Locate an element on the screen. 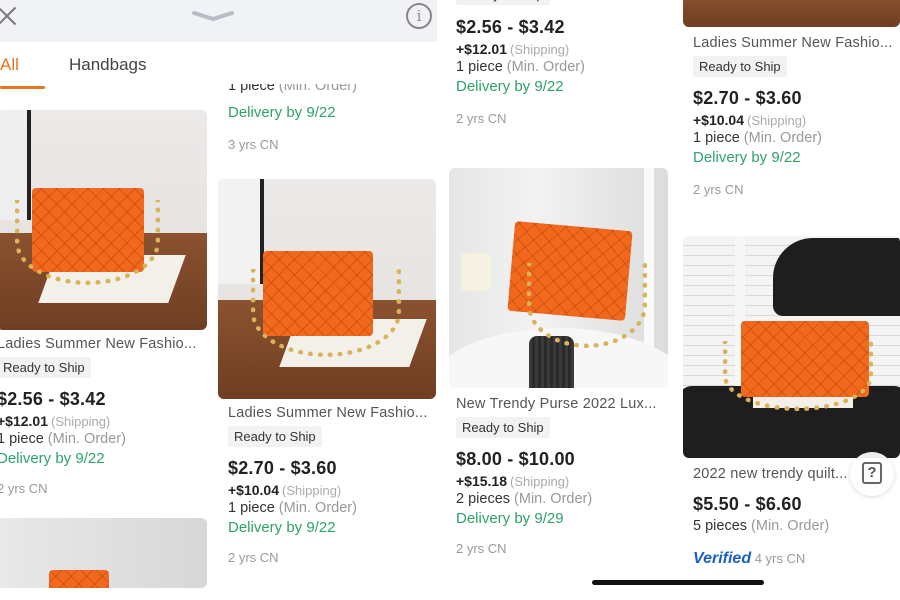 The width and height of the screenshot is (900, 600). min-order: 5 pieces (Min. Order) is located at coordinates (761, 526).